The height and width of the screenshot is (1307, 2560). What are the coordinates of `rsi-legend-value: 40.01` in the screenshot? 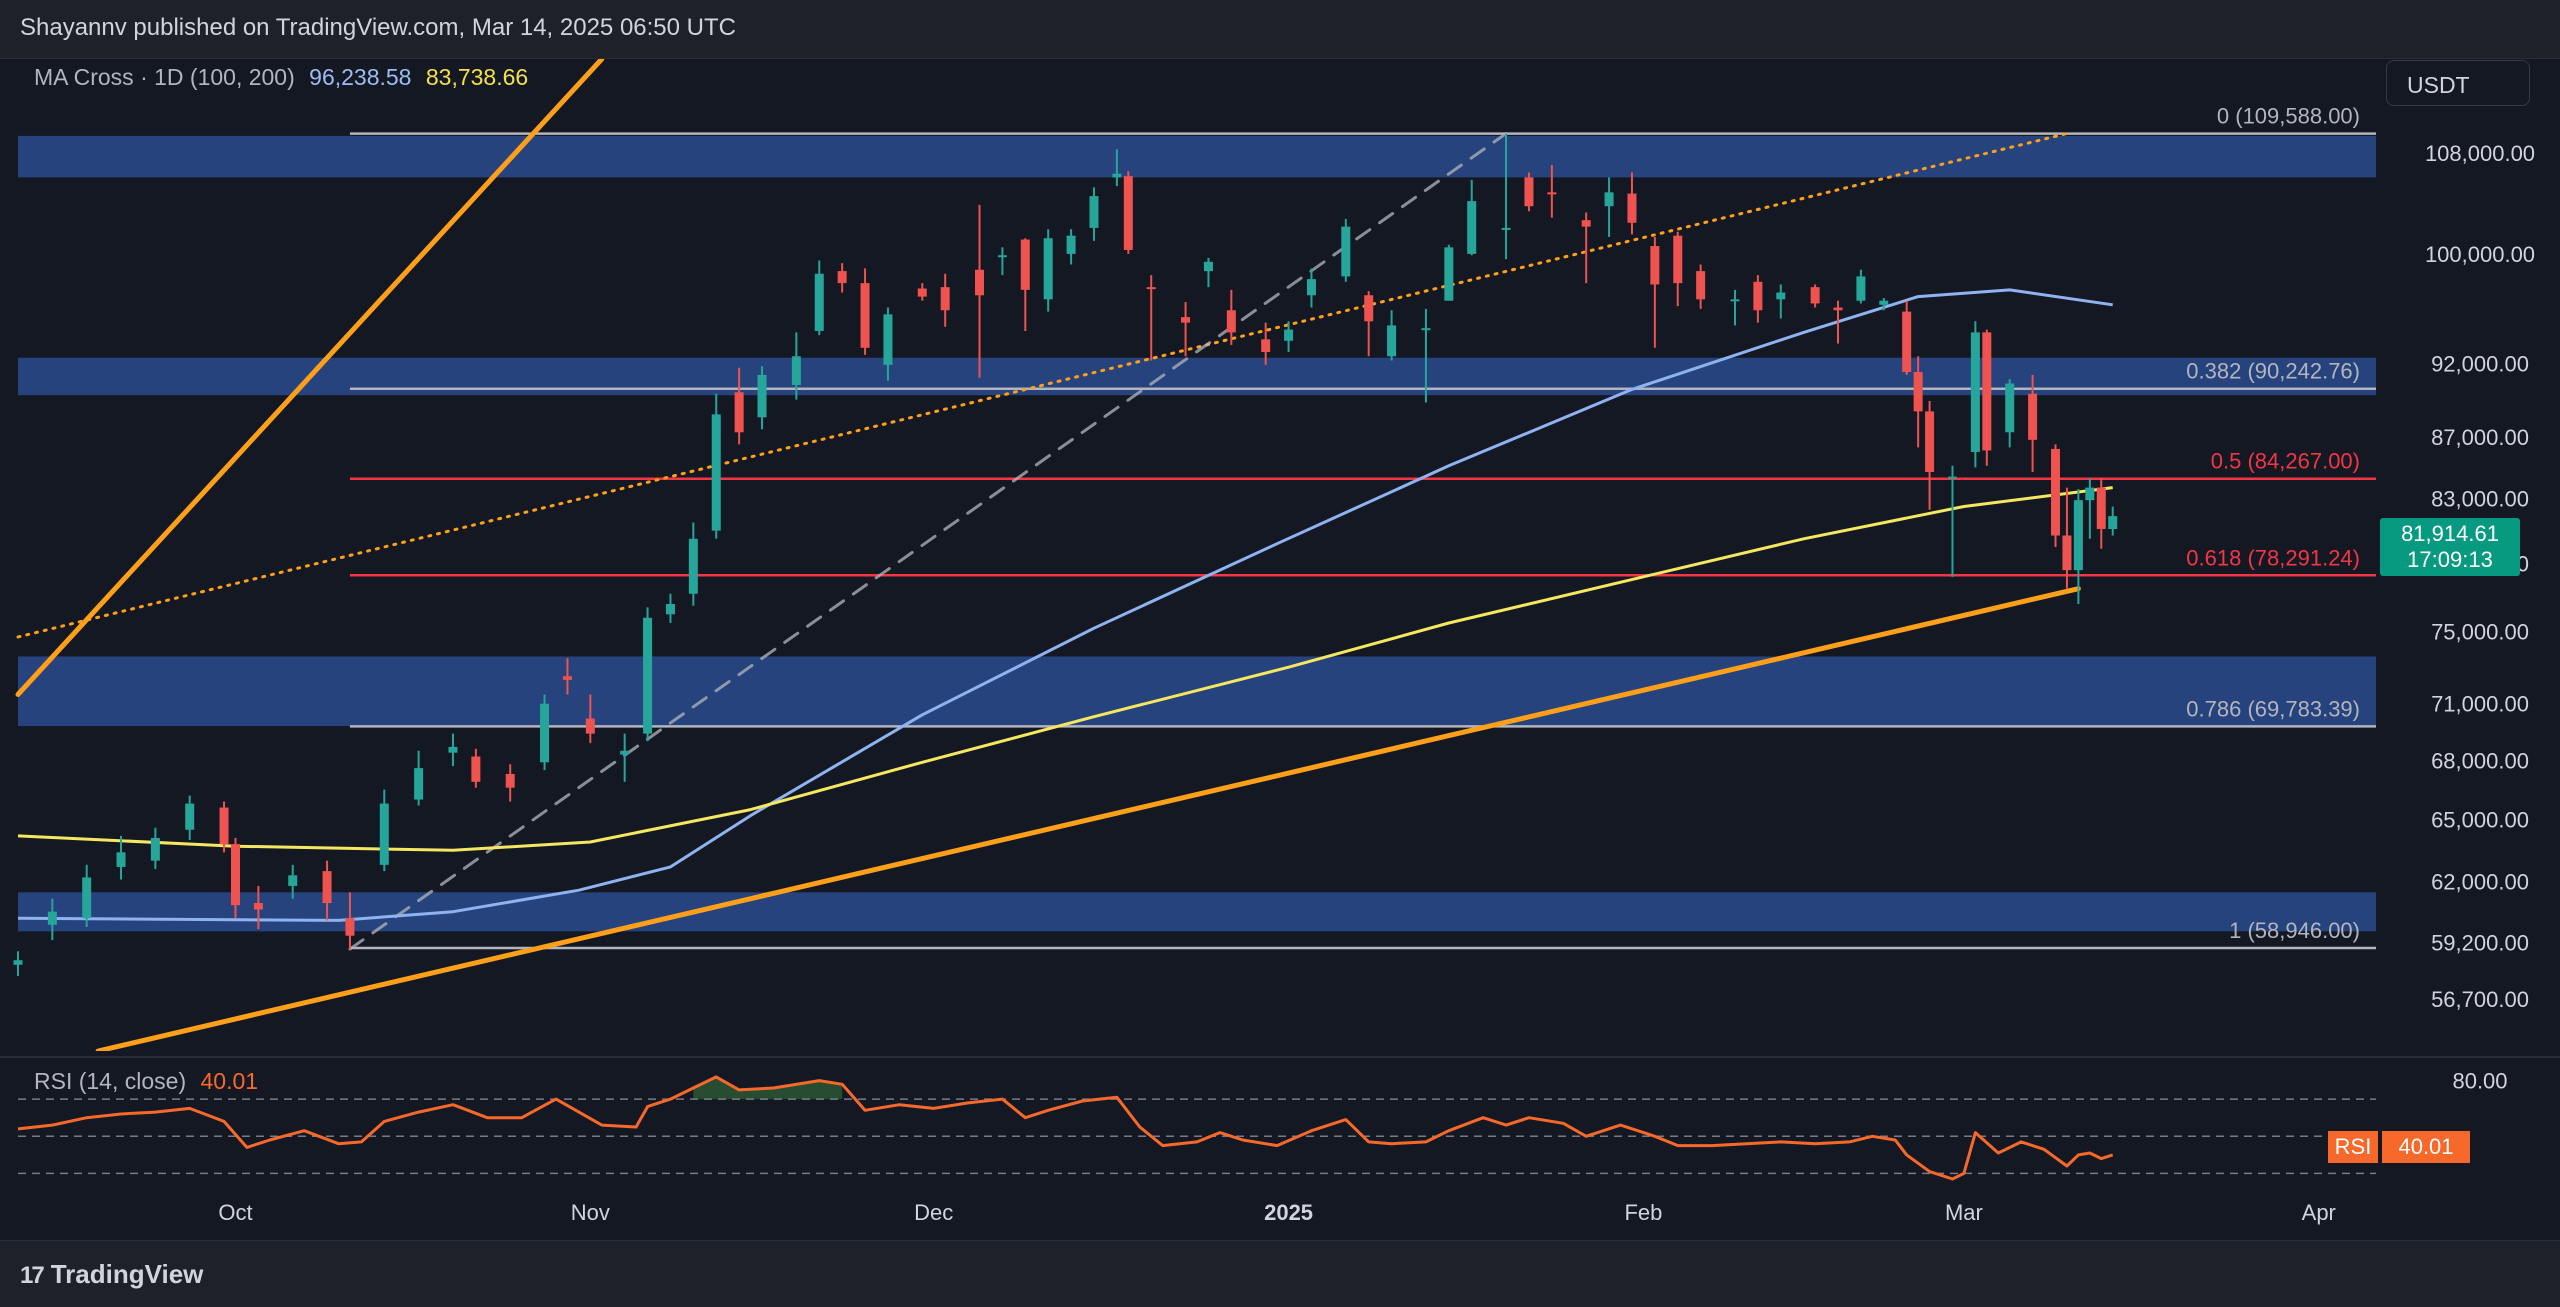 It's located at (229, 1081).